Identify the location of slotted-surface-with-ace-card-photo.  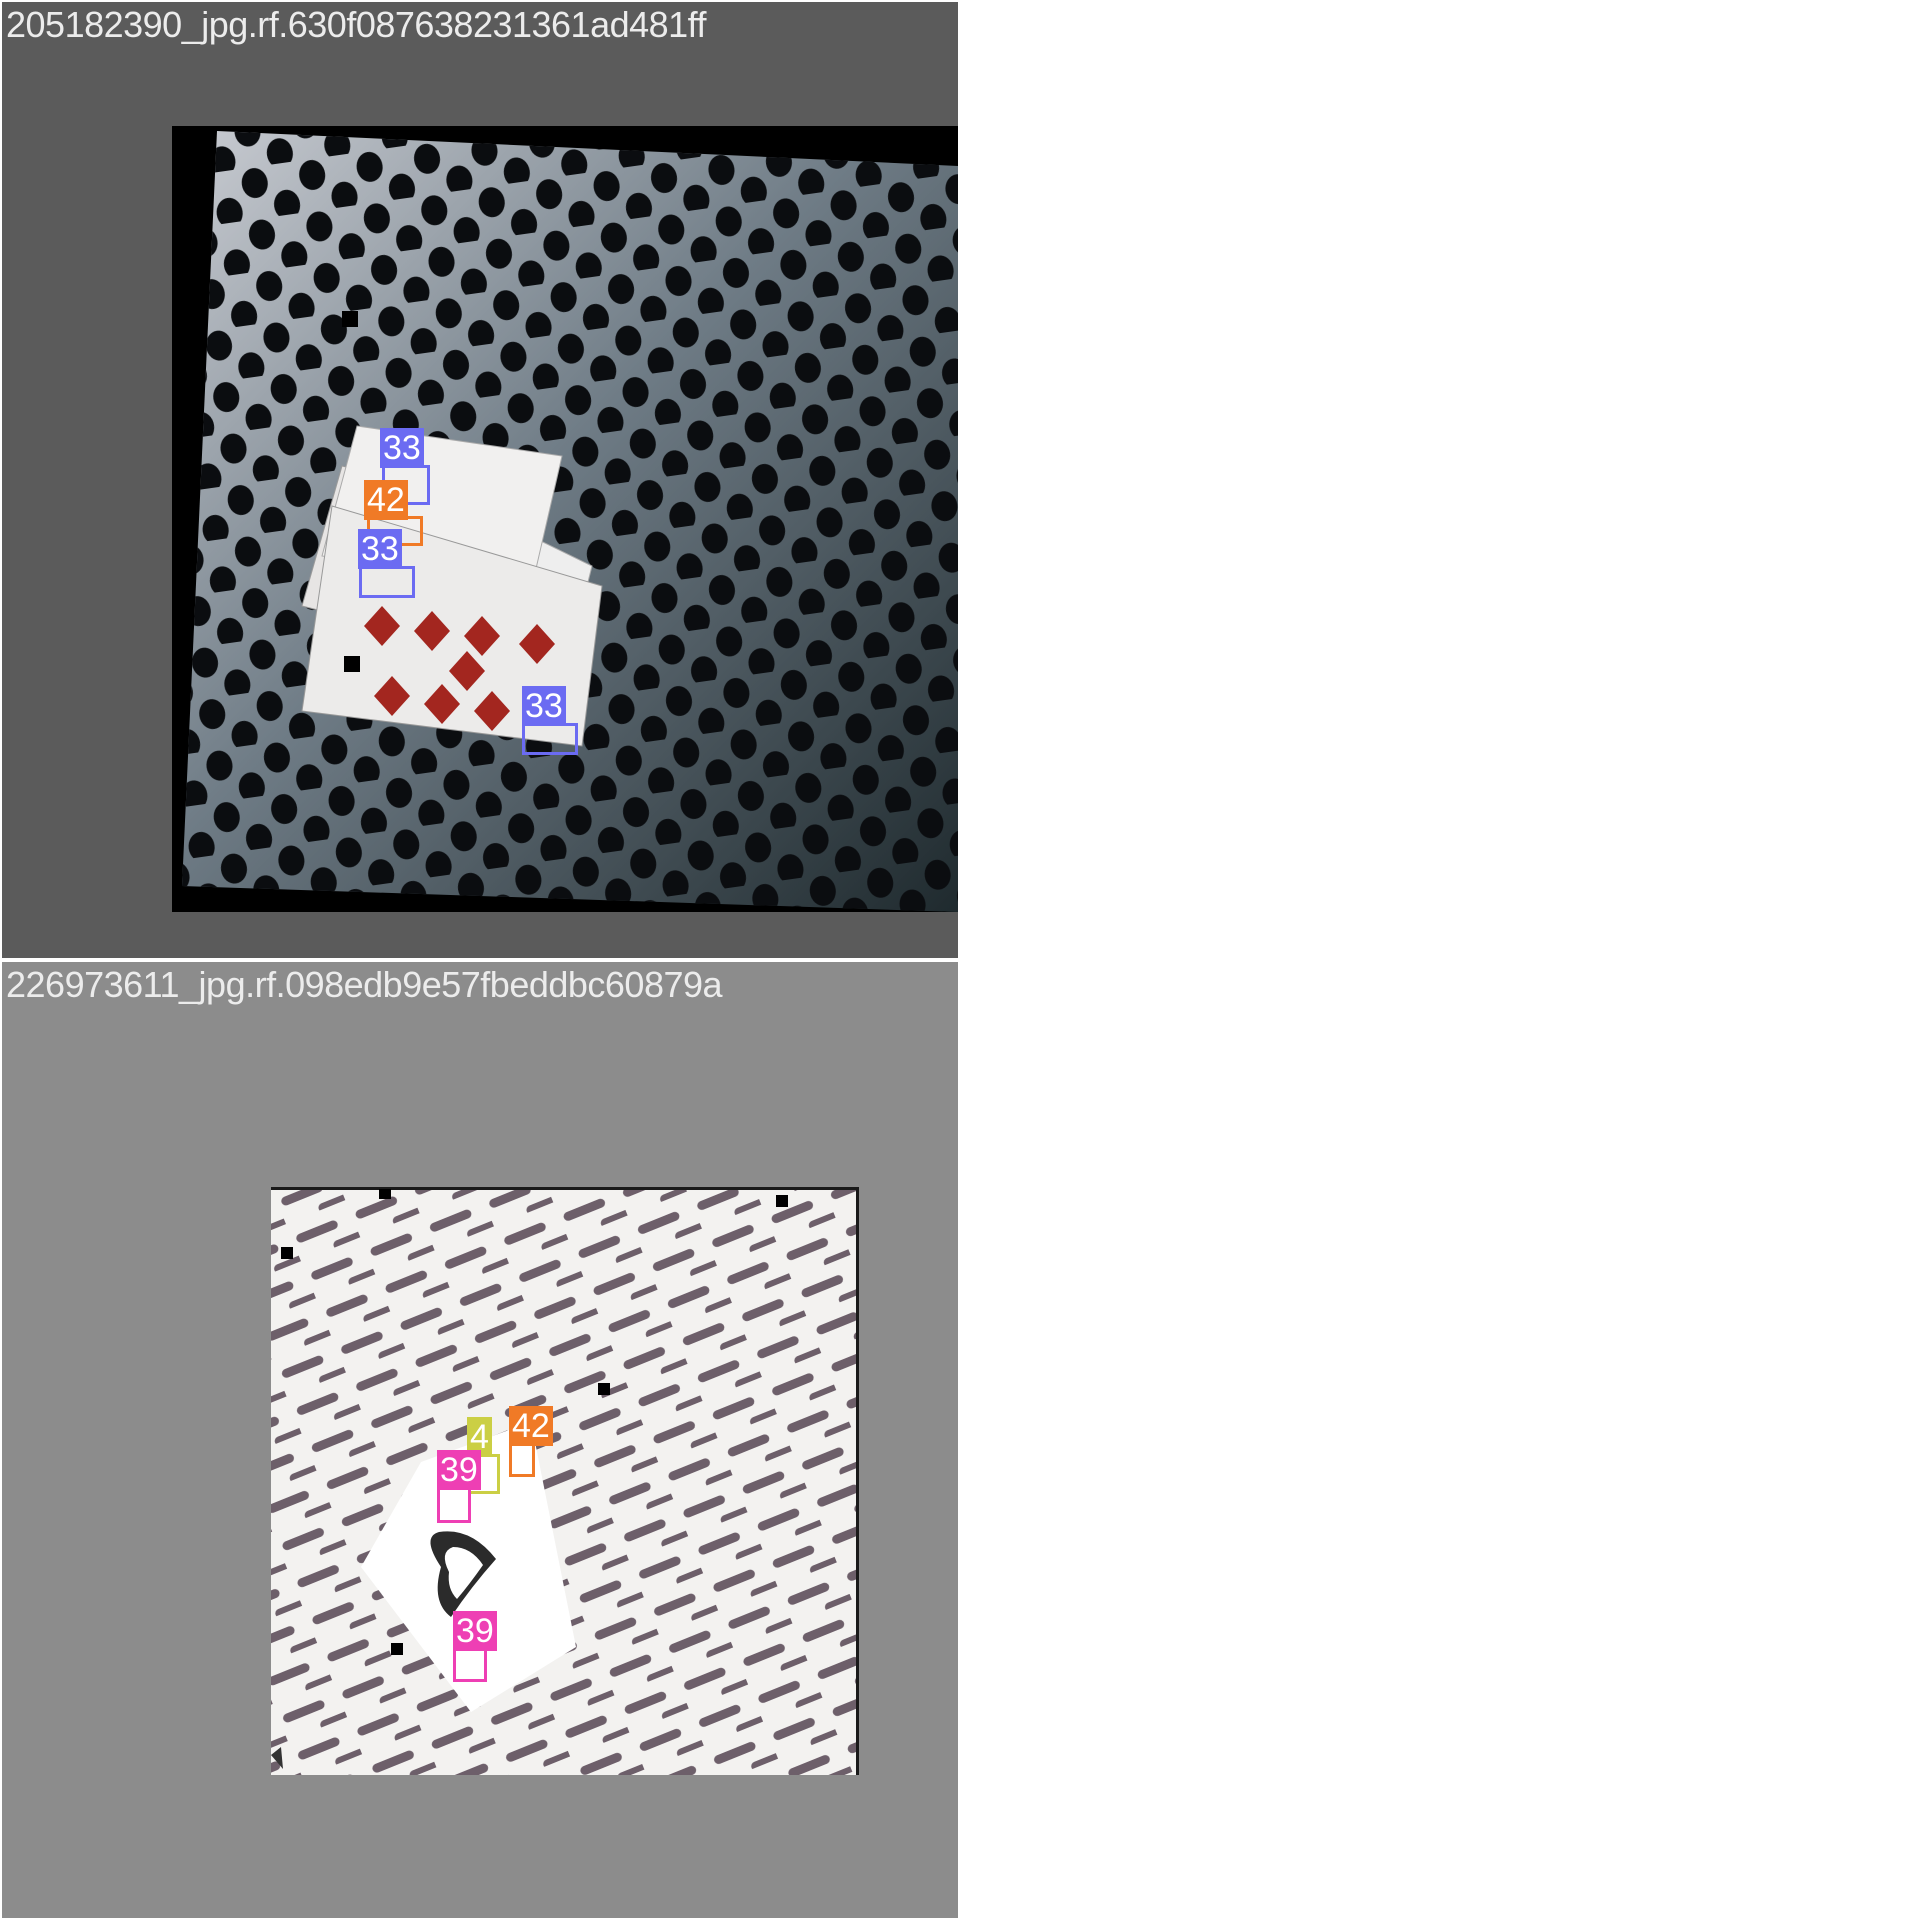
(565, 1481).